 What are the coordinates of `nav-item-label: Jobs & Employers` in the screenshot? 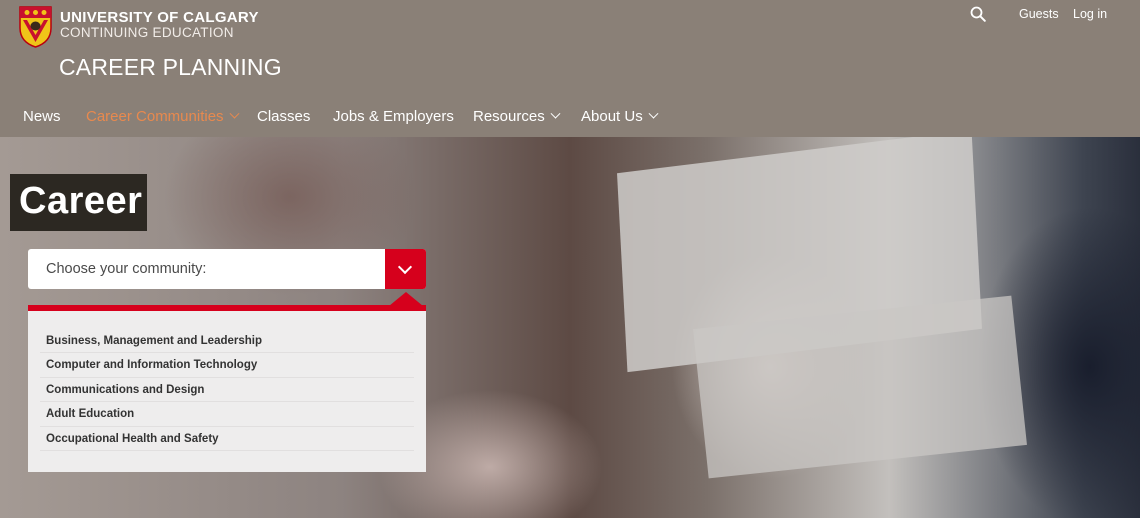 It's located at (393, 116).